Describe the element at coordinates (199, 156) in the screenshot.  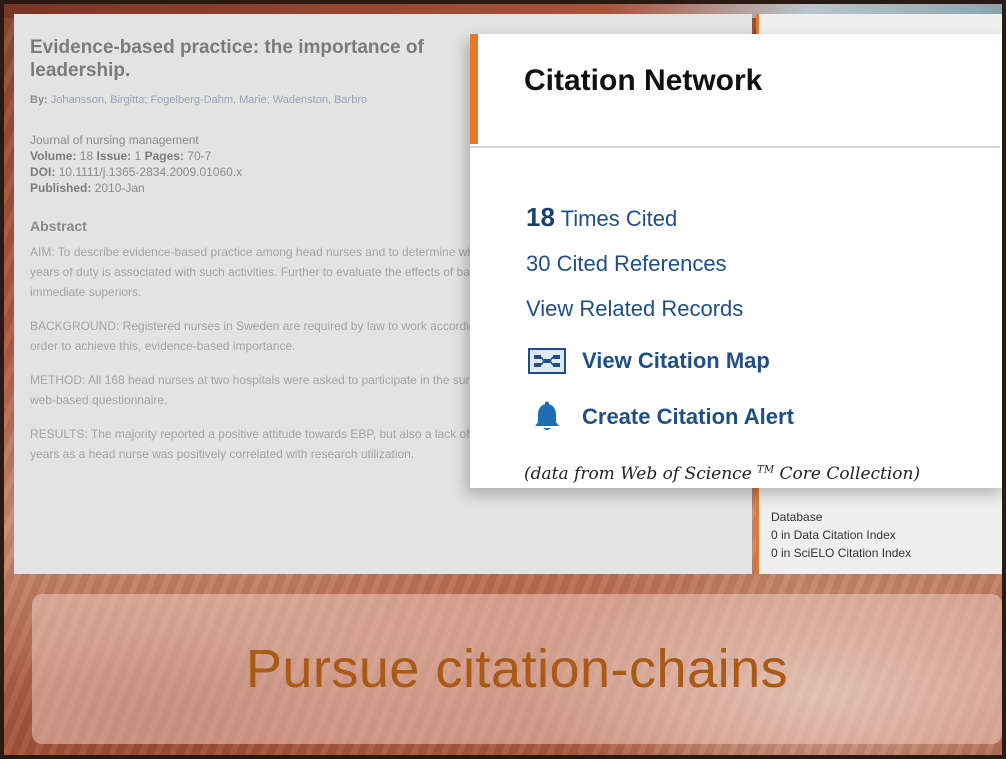
I see `pages-value: 70-7` at that location.